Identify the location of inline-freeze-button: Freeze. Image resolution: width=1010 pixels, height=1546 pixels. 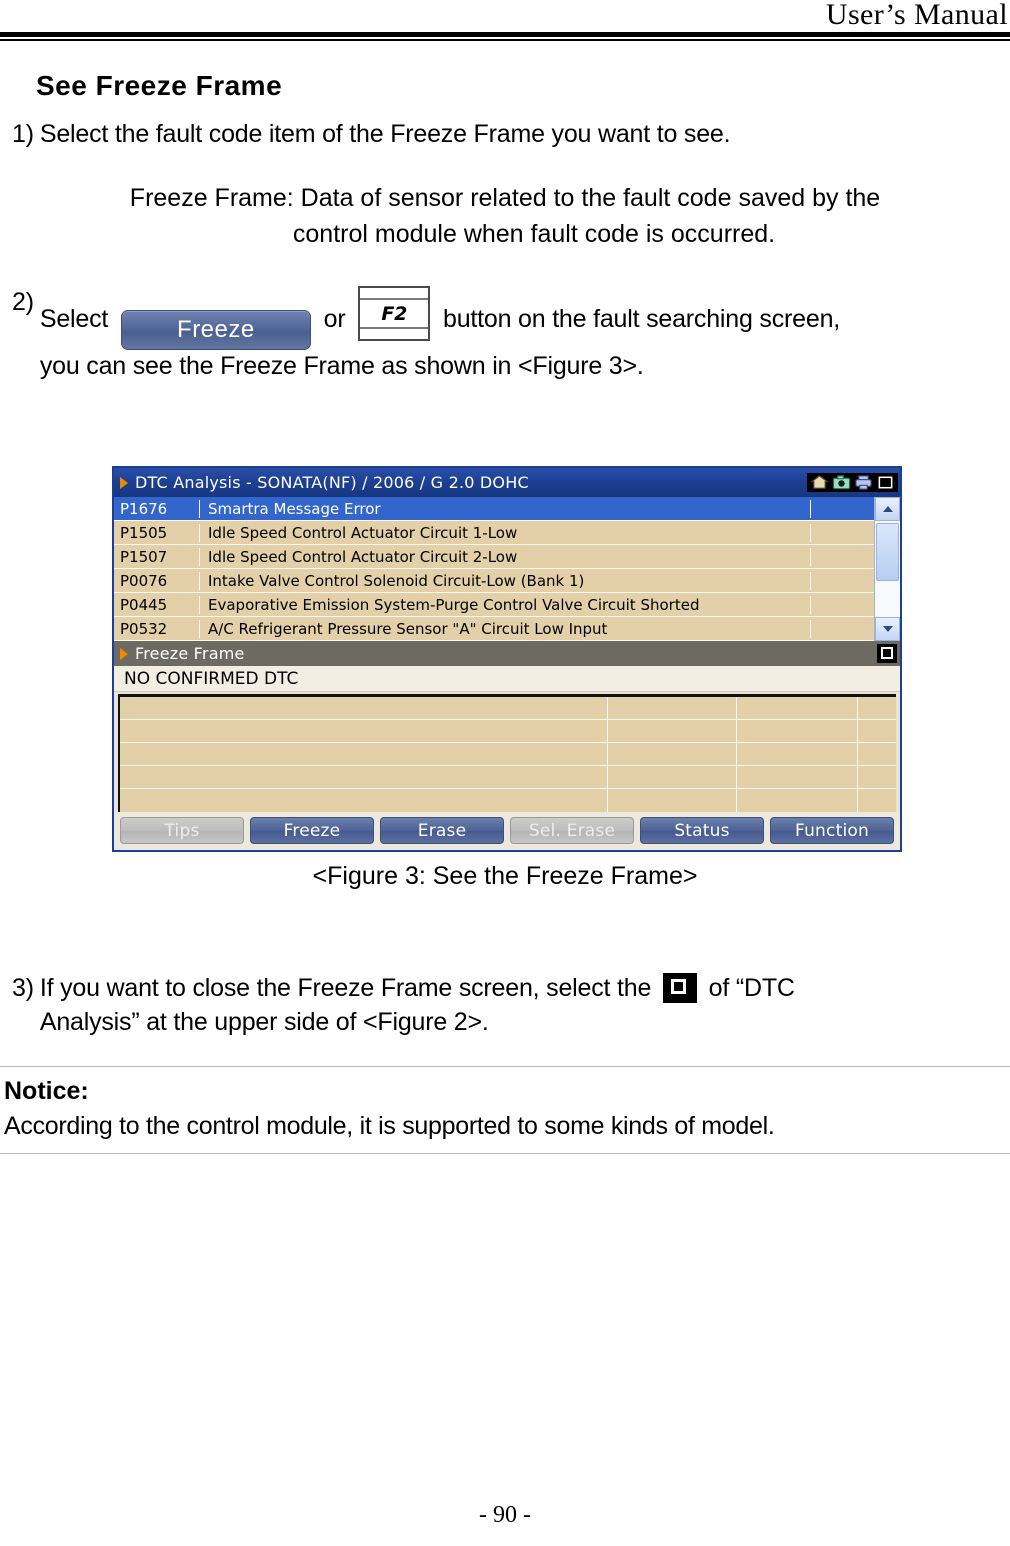
(215, 330).